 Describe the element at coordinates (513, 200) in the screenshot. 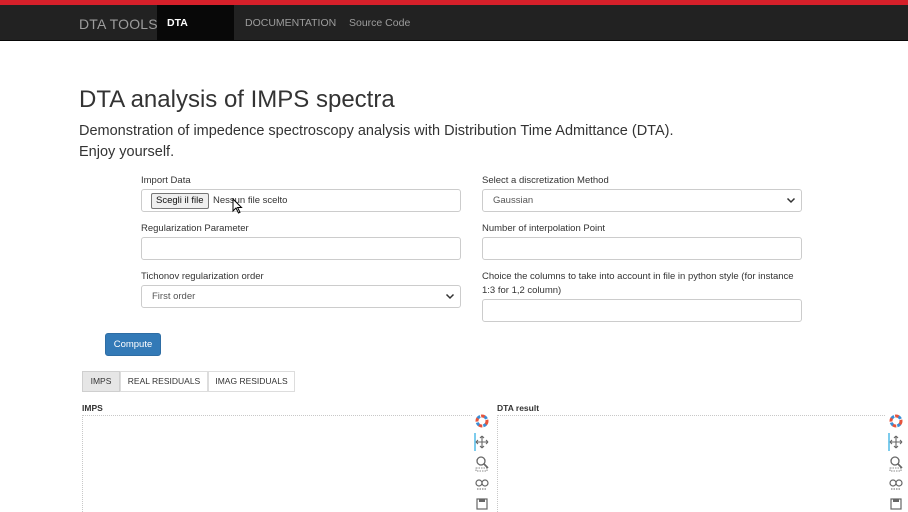

I see `discretization-method-value: Gaussian` at that location.